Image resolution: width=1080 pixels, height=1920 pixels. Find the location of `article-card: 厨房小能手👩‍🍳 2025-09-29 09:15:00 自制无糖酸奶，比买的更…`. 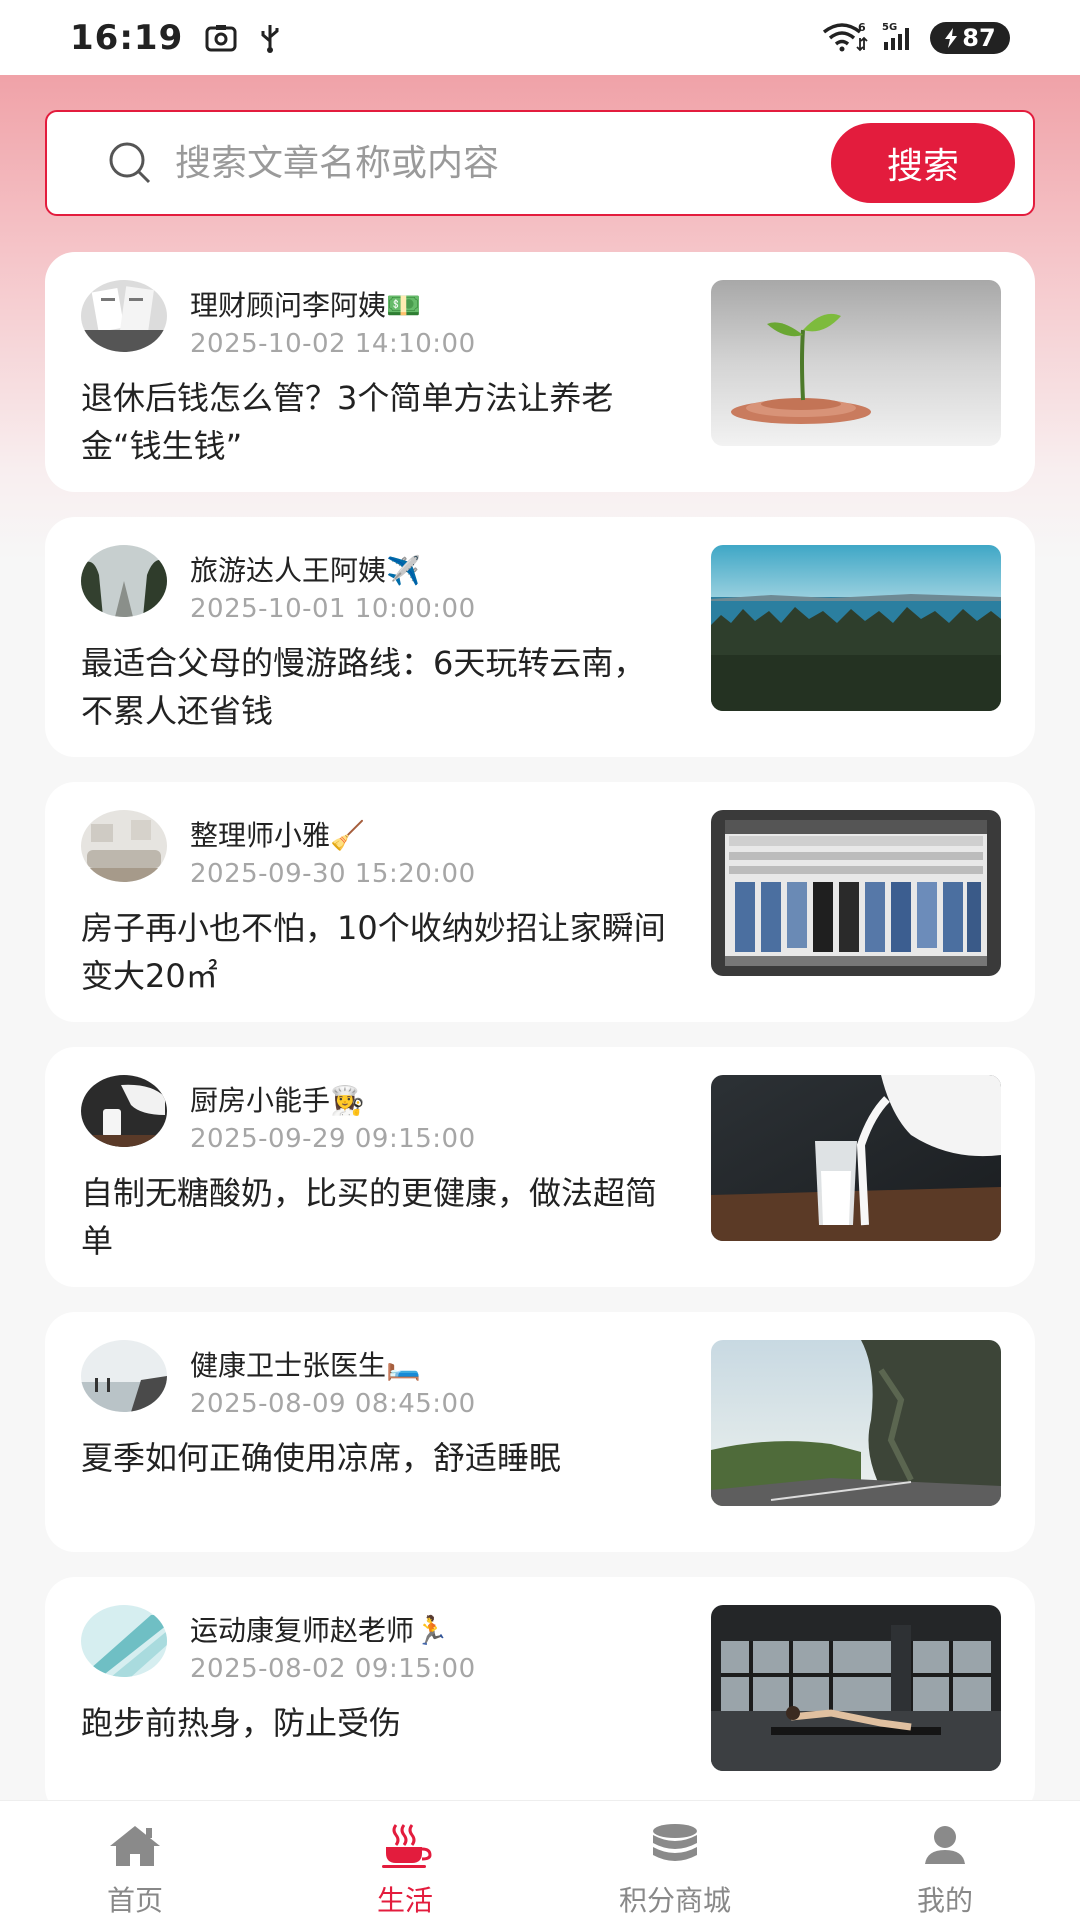

article-card: 厨房小能手👩‍🍳 2025-09-29 09:15:00 自制无糖酸奶，比买的更… is located at coordinates (540, 1167).